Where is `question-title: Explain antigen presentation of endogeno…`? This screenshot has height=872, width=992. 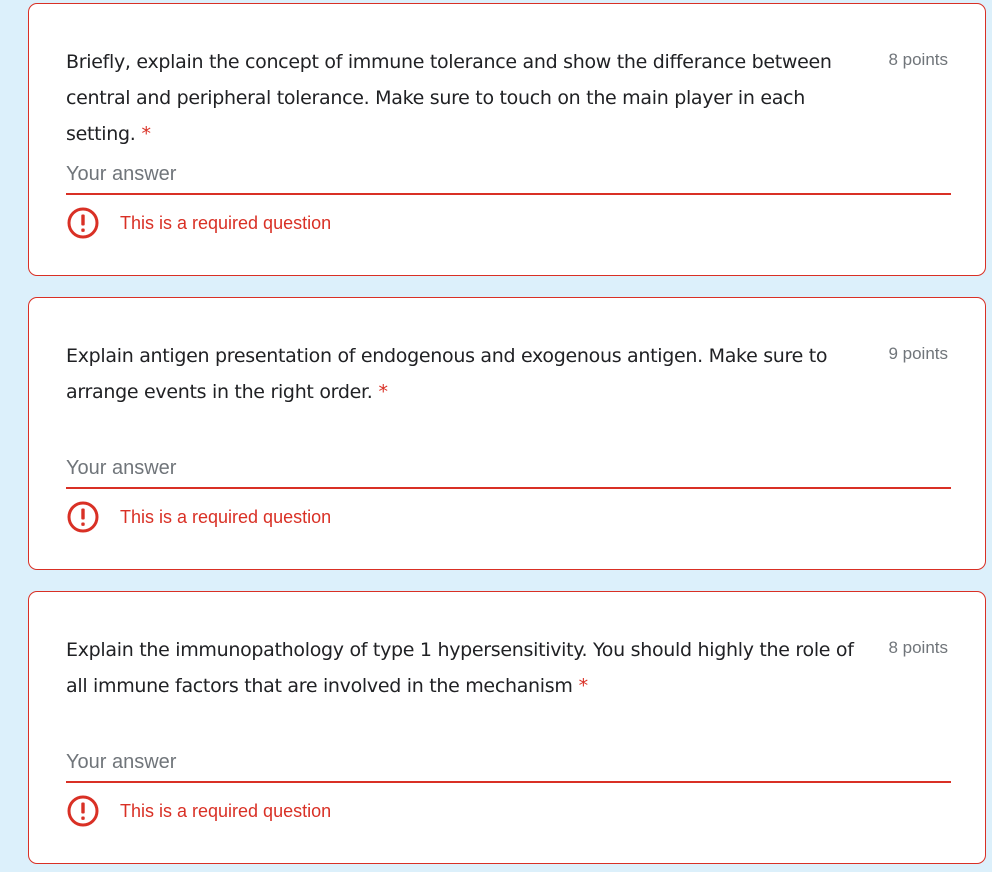
question-title: Explain antigen presentation of endogeno… is located at coordinates (466, 374).